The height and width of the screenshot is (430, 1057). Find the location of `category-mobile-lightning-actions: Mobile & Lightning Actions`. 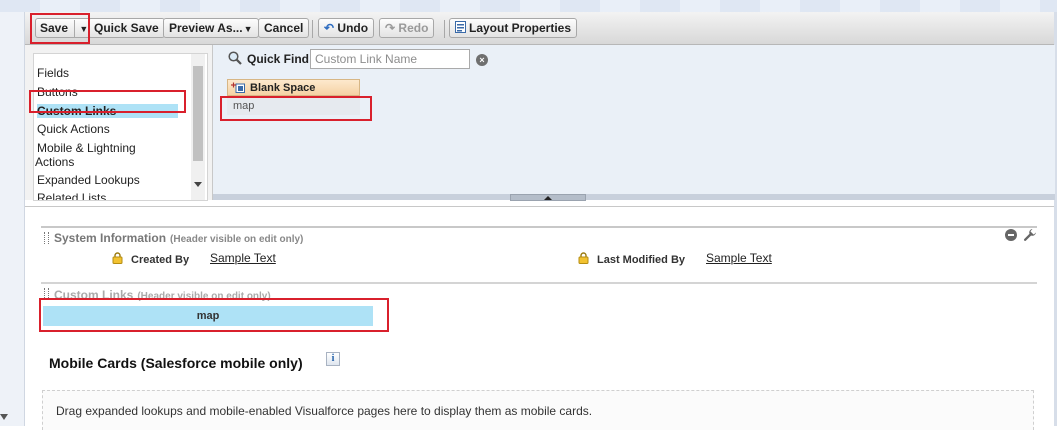

category-mobile-lightning-actions: Mobile & Lightning Actions is located at coordinates (85, 155).